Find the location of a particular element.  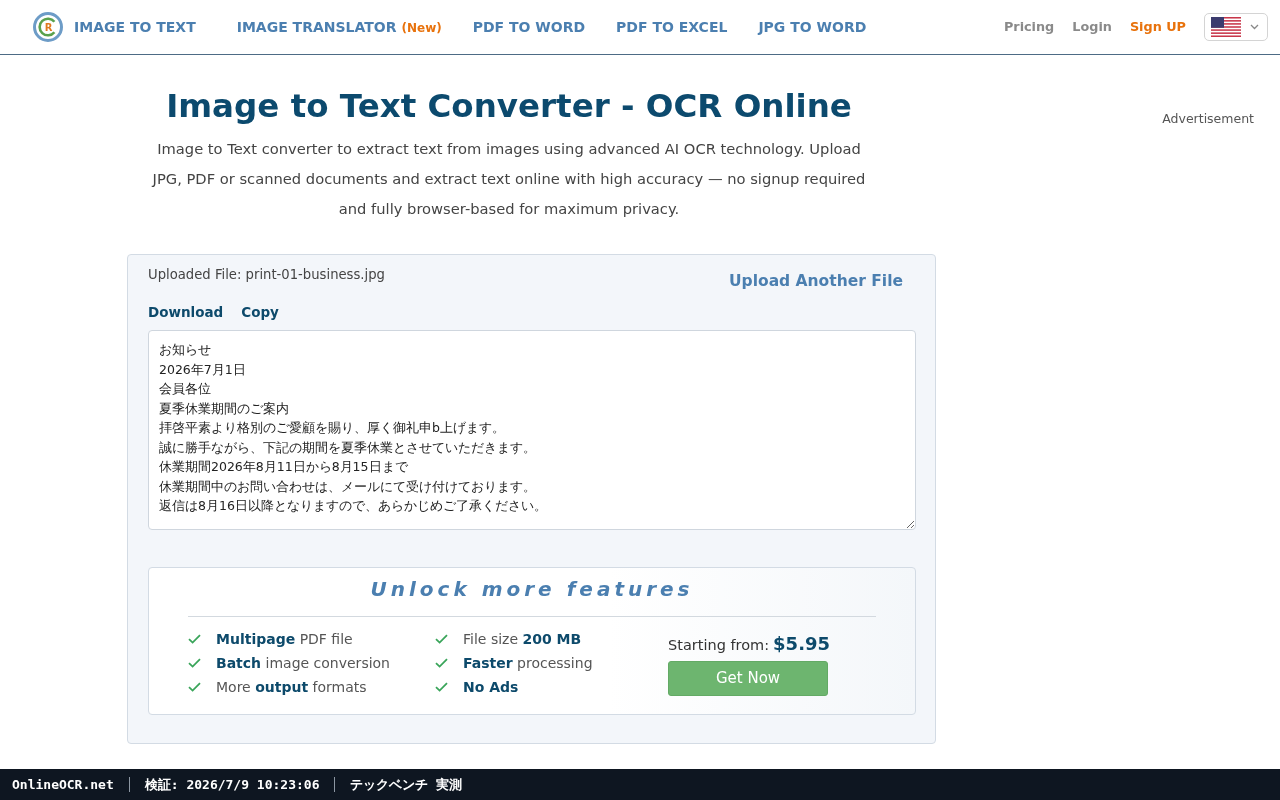

advertisement-label: Advertisement is located at coordinates (1208, 118).